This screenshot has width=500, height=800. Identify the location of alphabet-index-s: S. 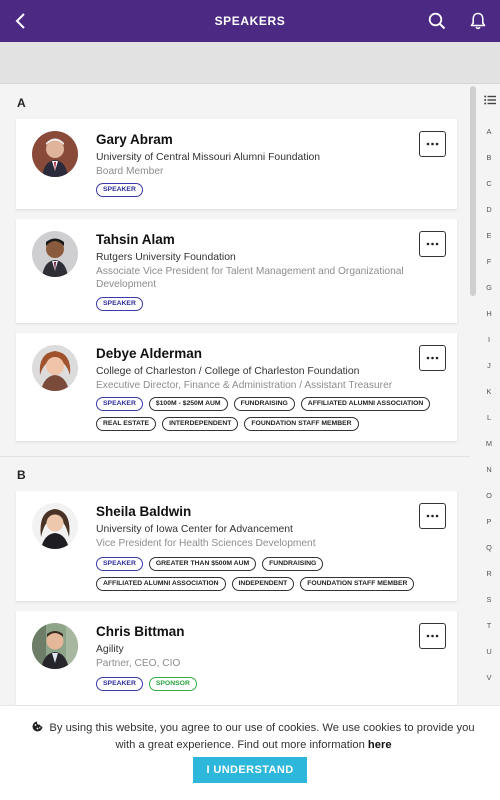
(489, 599).